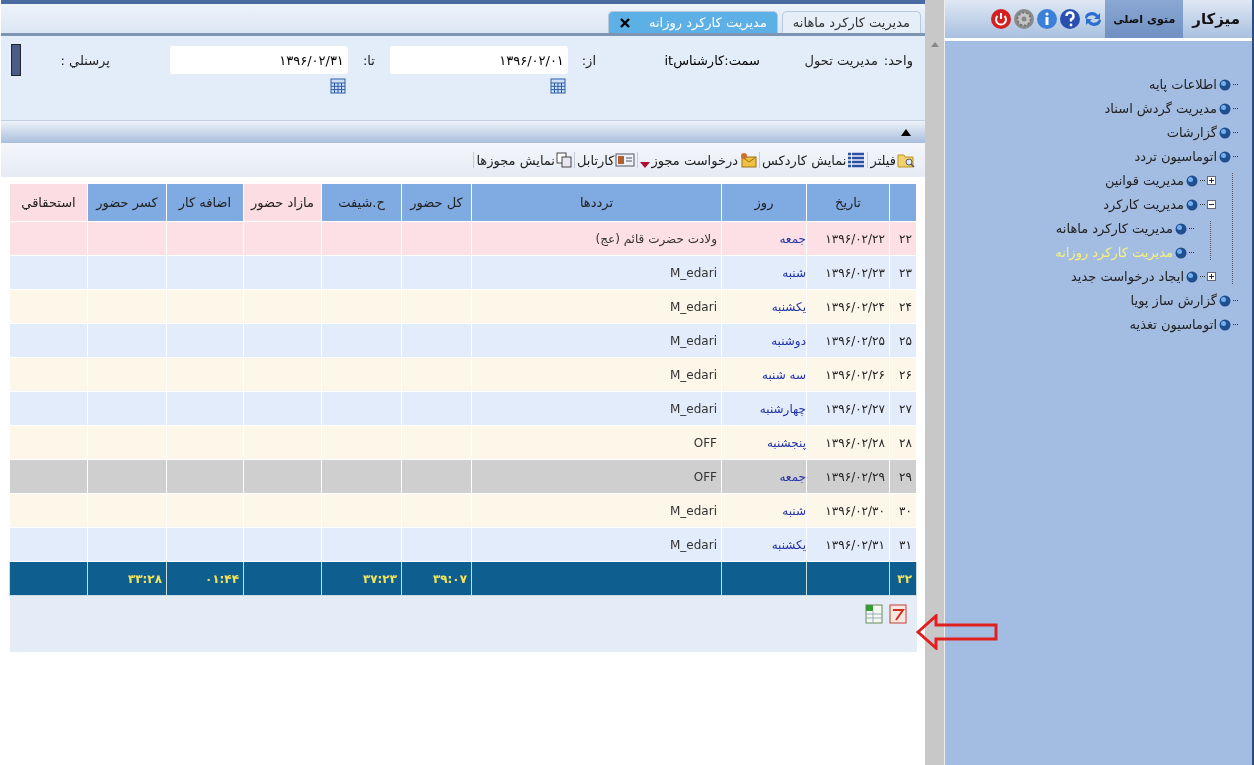 Image resolution: width=1254 pixels, height=765 pixels. I want to click on column-header: مازاد حضور, so click(282, 202).